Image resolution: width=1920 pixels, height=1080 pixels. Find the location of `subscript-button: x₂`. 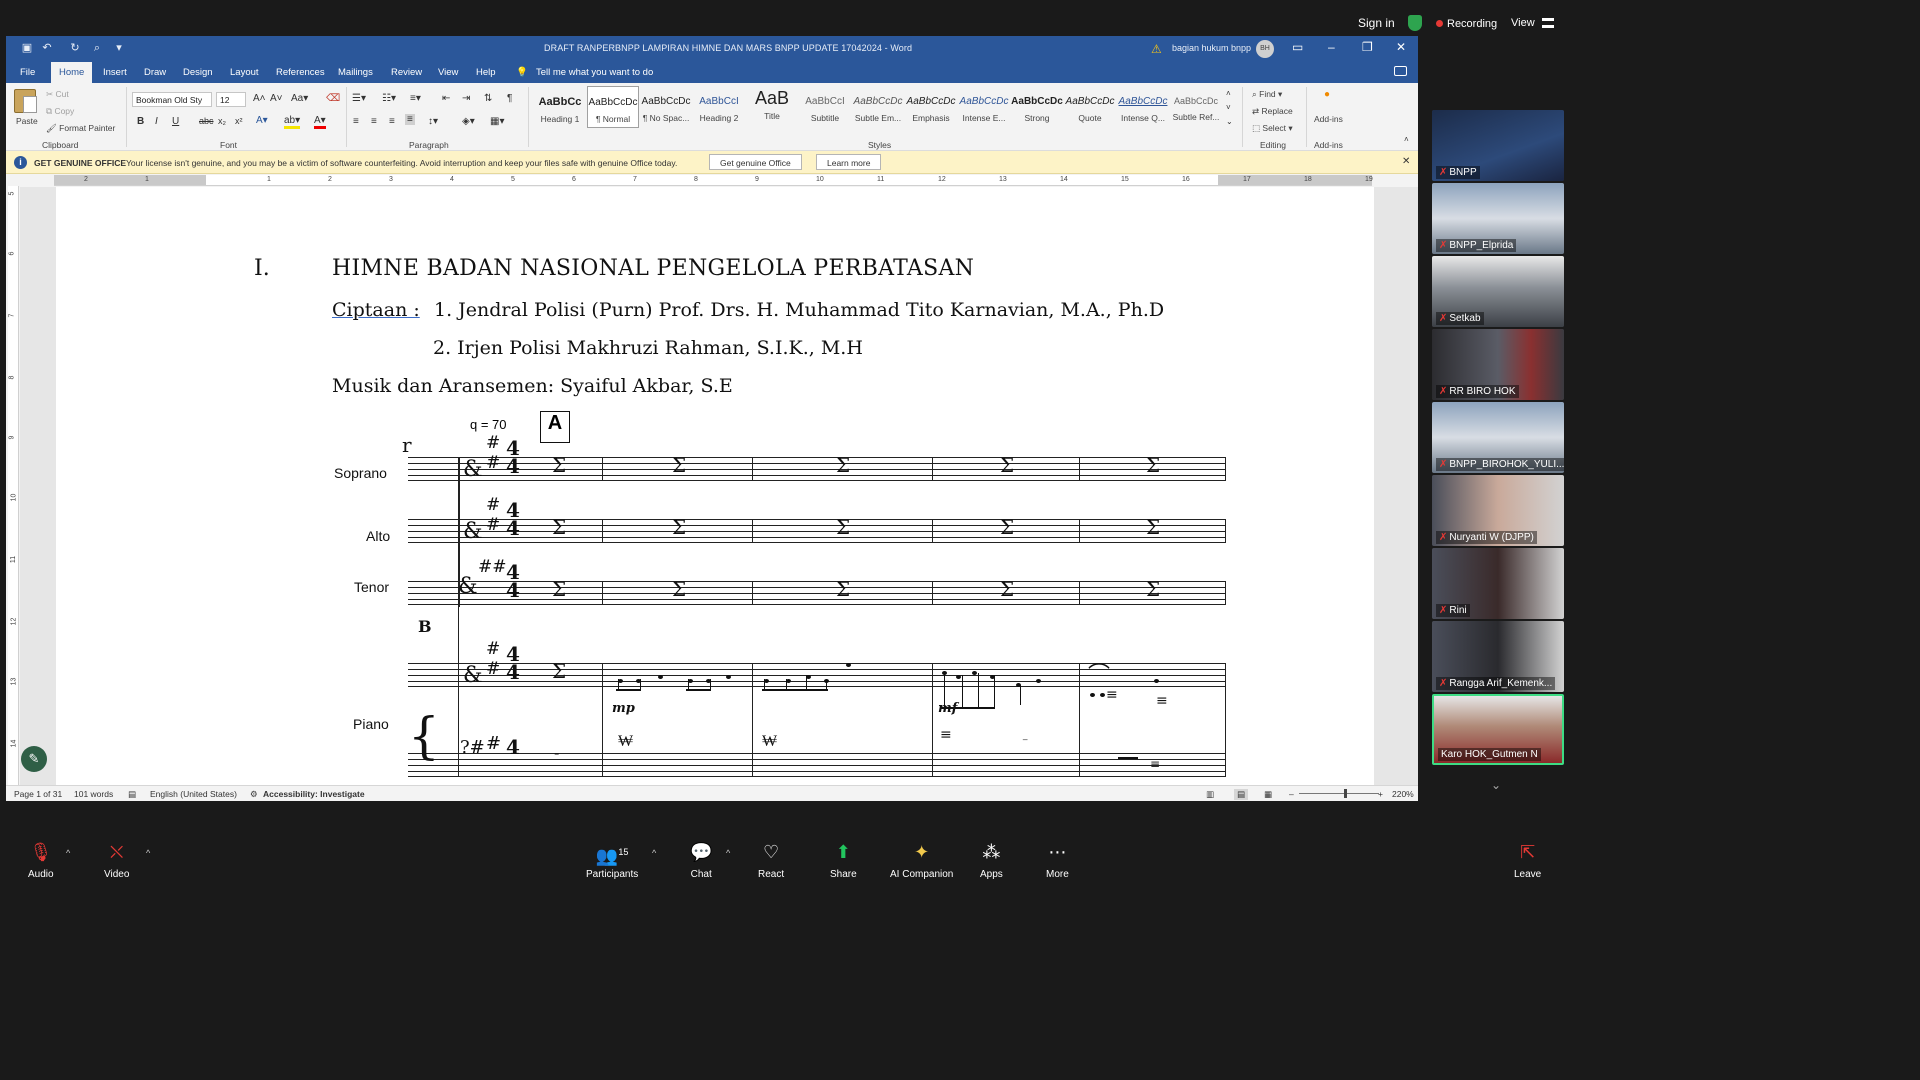

subscript-button: x₂ is located at coordinates (222, 121).